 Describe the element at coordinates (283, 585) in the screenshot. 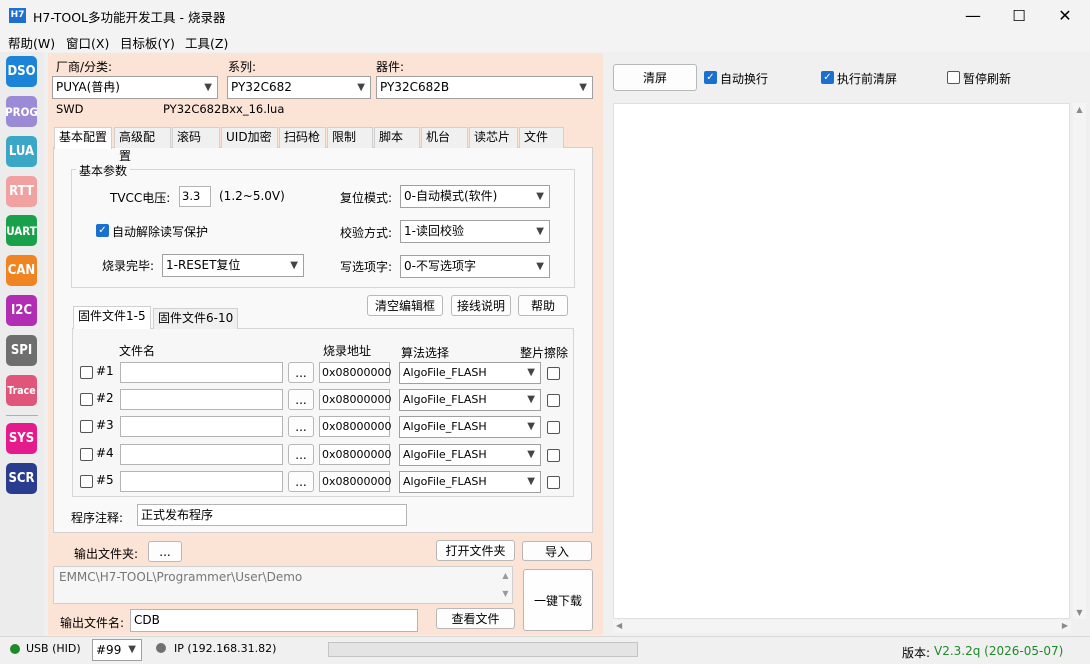

I see `output-path-box: EMMC\H7-TOOL\Programmer\User\Demo` at that location.